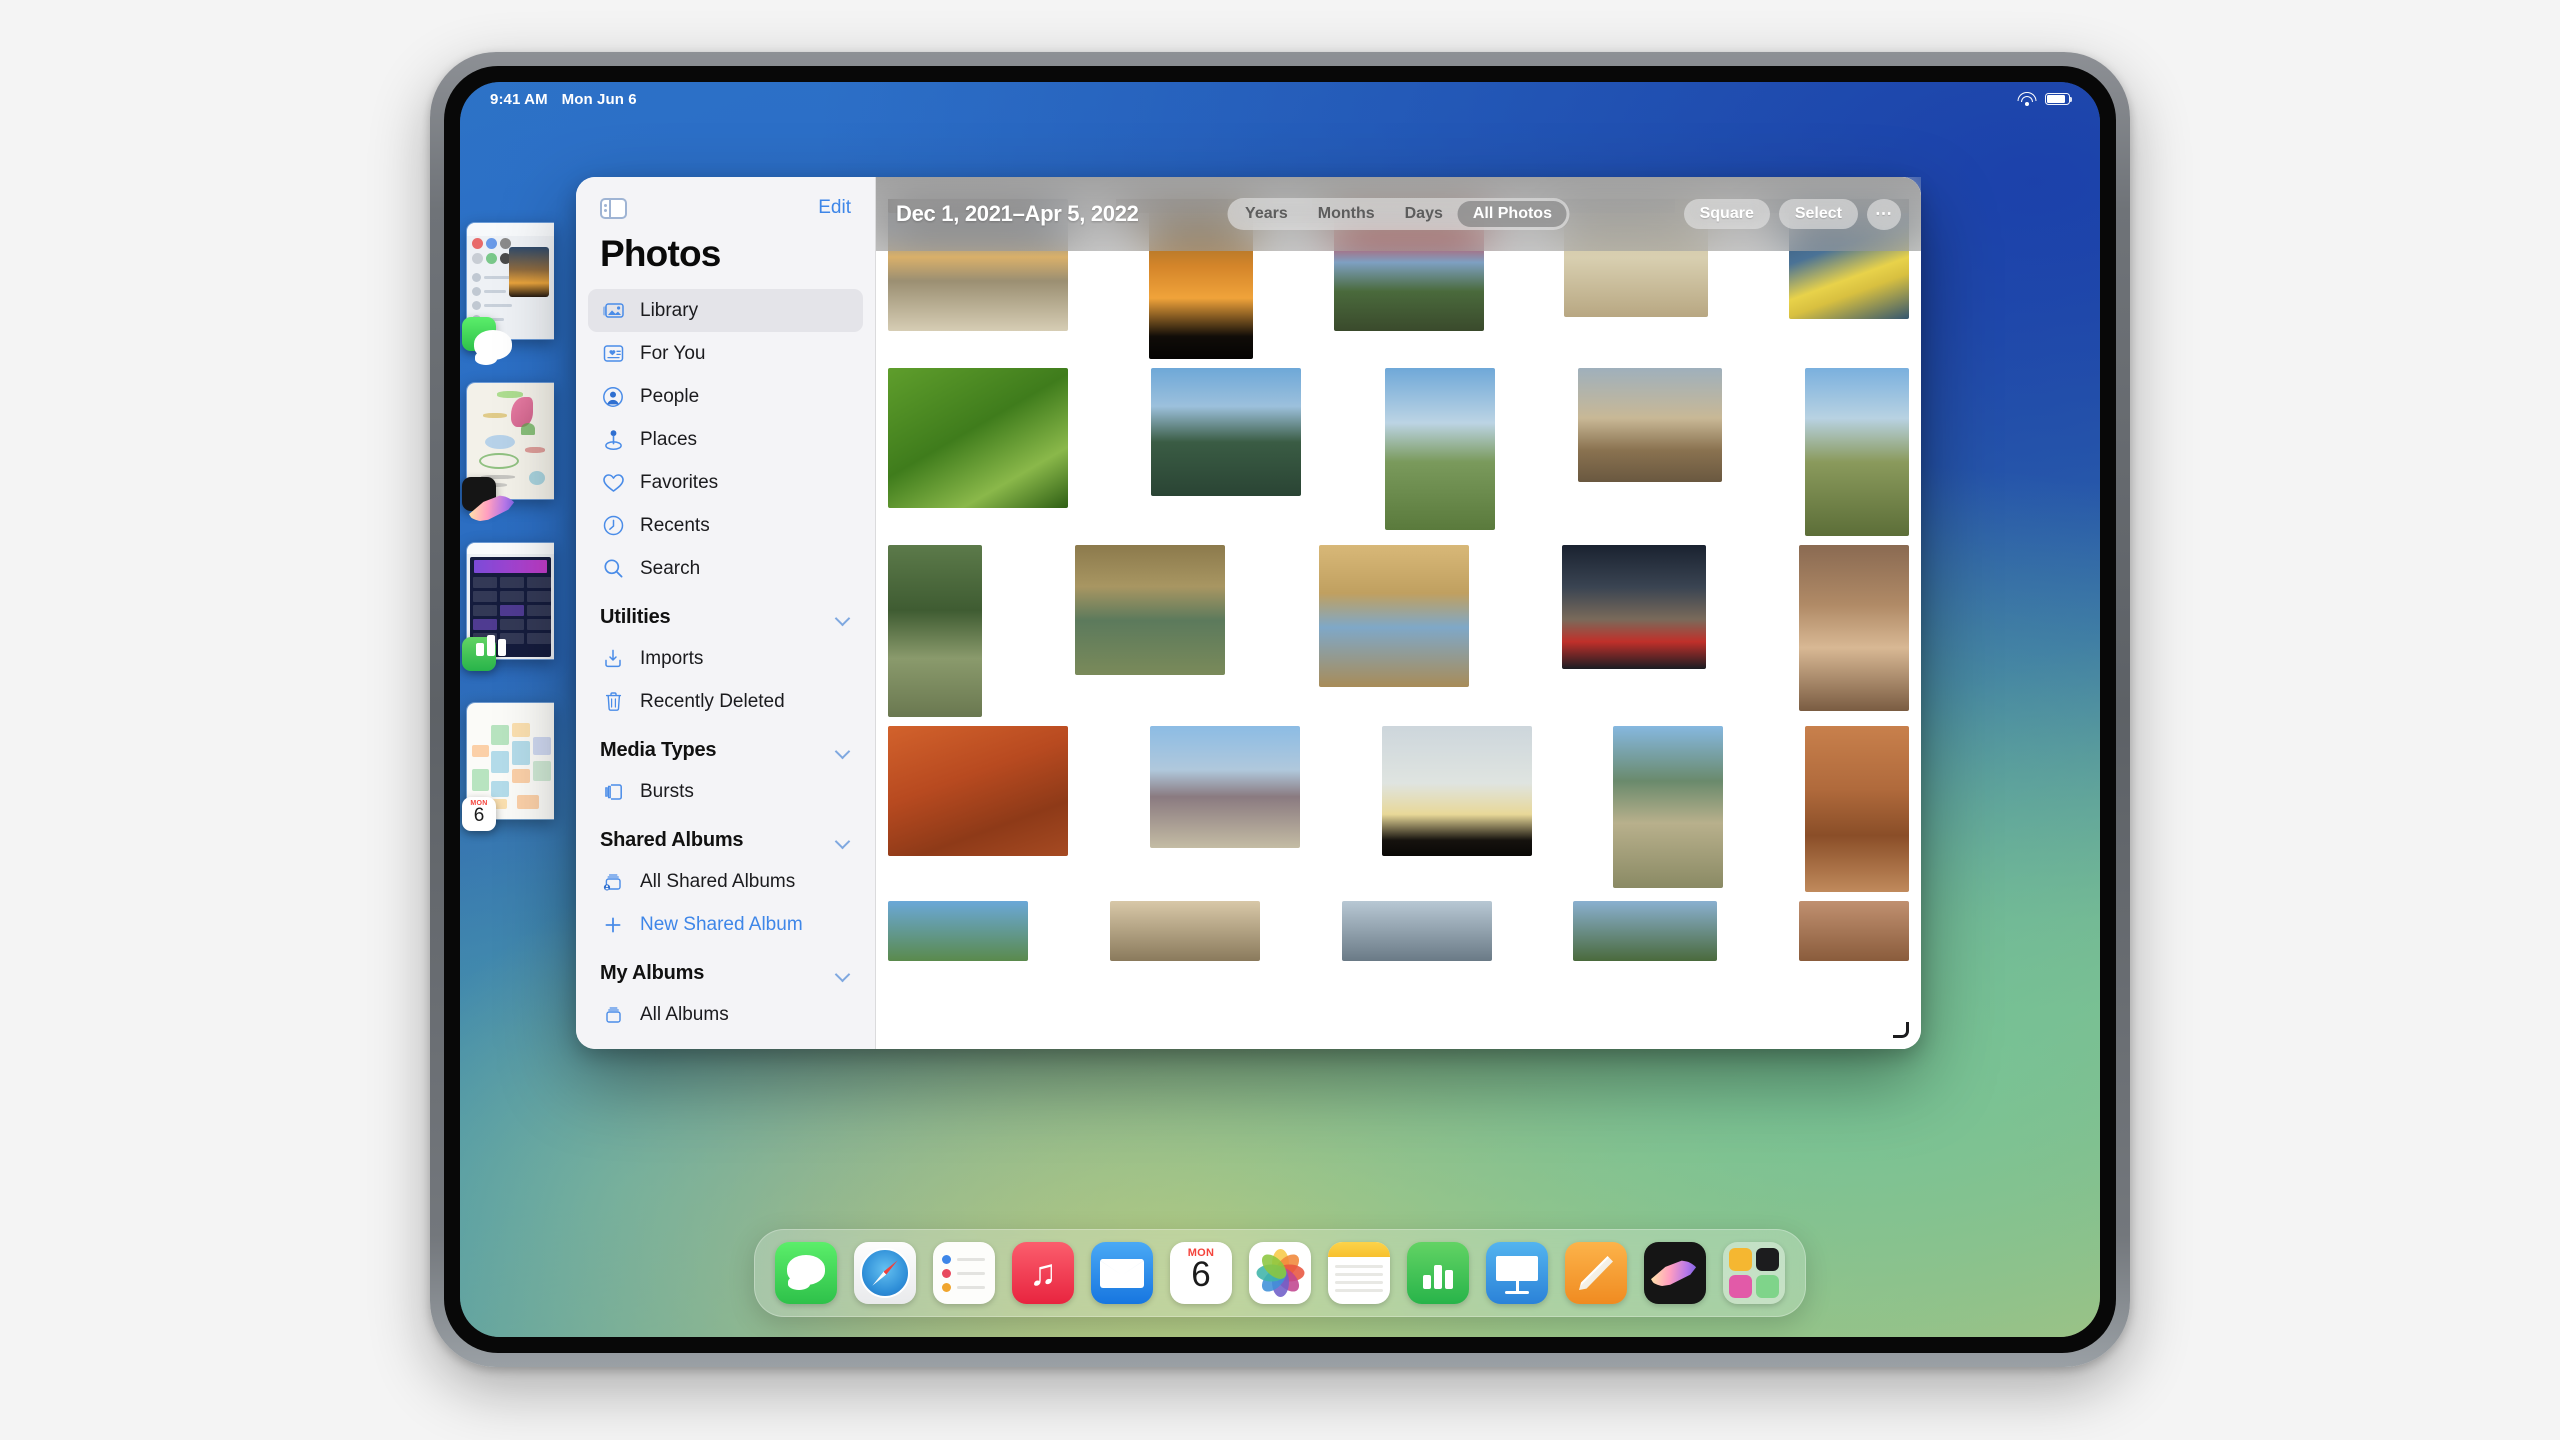  I want to click on segment-years: Years, so click(1266, 214).